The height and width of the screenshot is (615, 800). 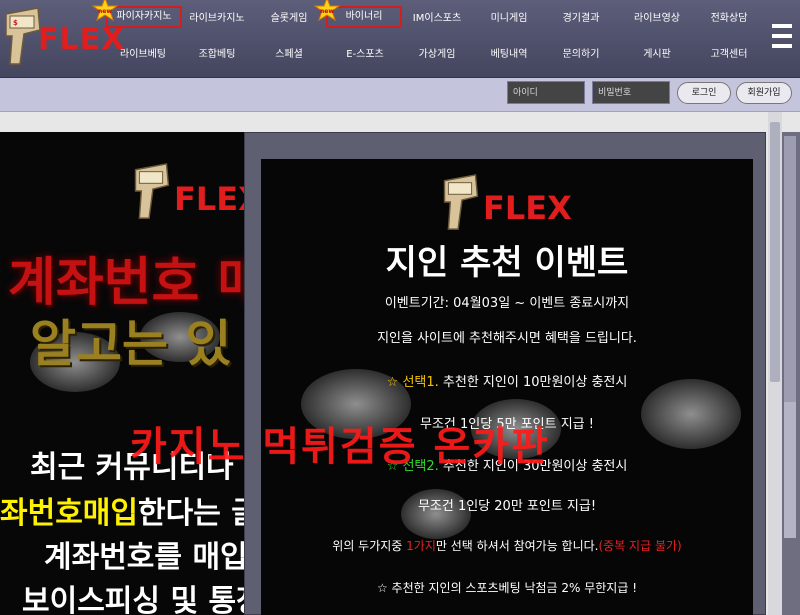 What do you see at coordinates (507, 588) in the screenshot?
I see `event-bonus: ☆ 추천한 지인의 스포츠베팅 낙첨금 2% 무한지급 !` at bounding box center [507, 588].